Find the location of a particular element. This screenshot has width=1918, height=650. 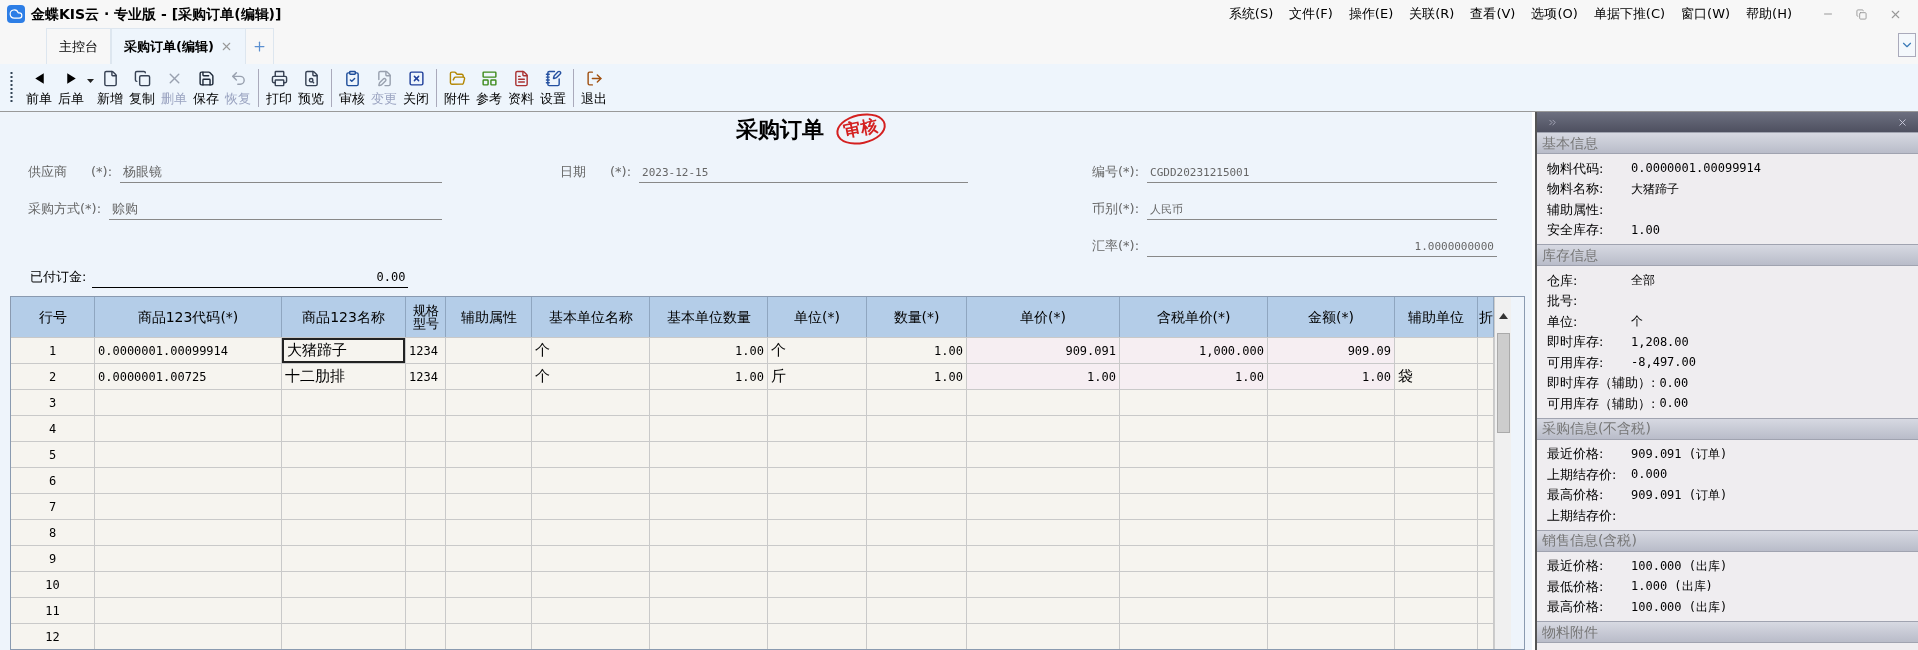

table-row: 1 0.0000001.00099914 大猪蹄子 1234 个 1.00 个 1.00 909.091 1,000.000 909.09 is located at coordinates (752, 350).